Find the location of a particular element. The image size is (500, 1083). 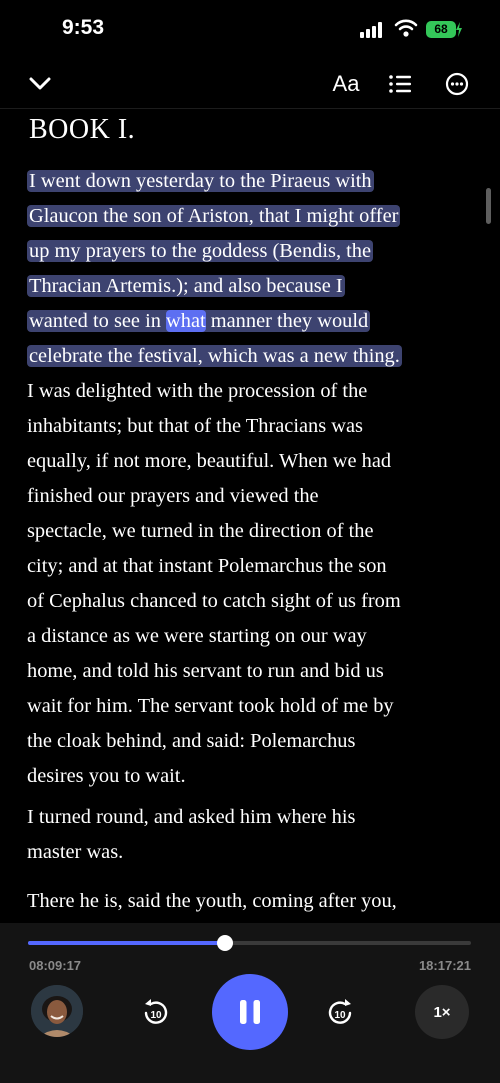

wifi-icon is located at coordinates (406, 28).